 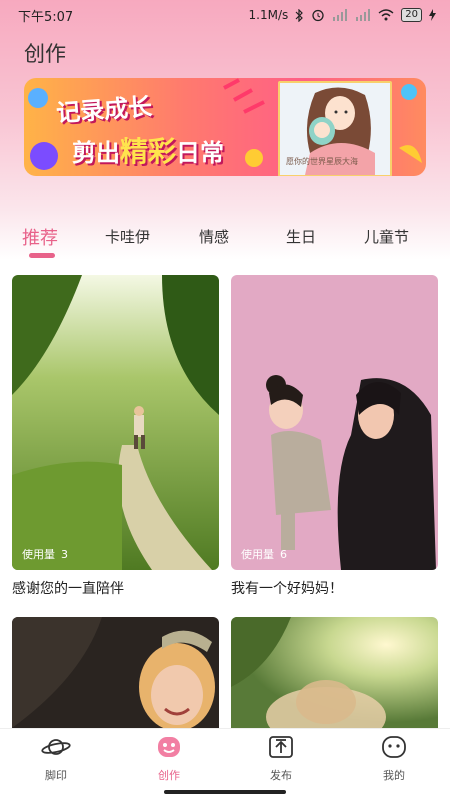 What do you see at coordinates (169, 759) in the screenshot?
I see `nav-create: 创作` at bounding box center [169, 759].